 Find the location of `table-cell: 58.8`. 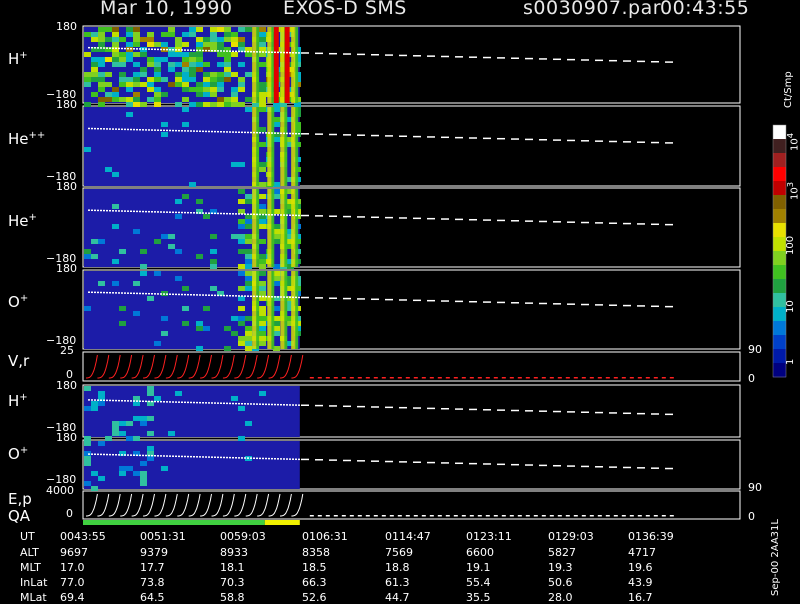

table-cell: 58.8 is located at coordinates (232, 597).